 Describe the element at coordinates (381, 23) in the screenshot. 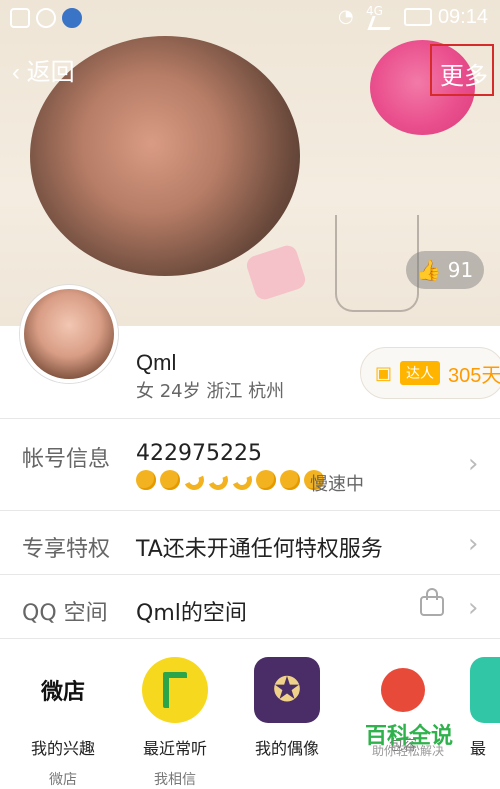

I see `signal-icon` at that location.